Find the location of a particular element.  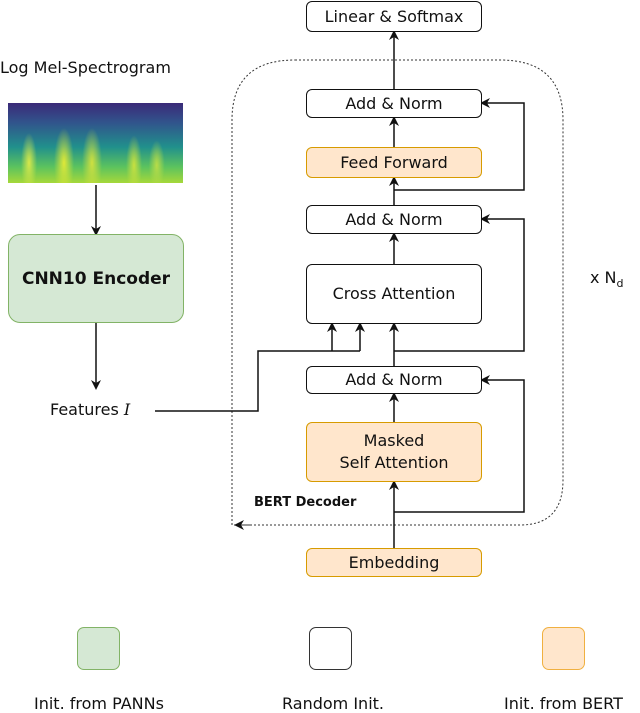

legend-label-random: Random Init. is located at coordinates (333, 703).